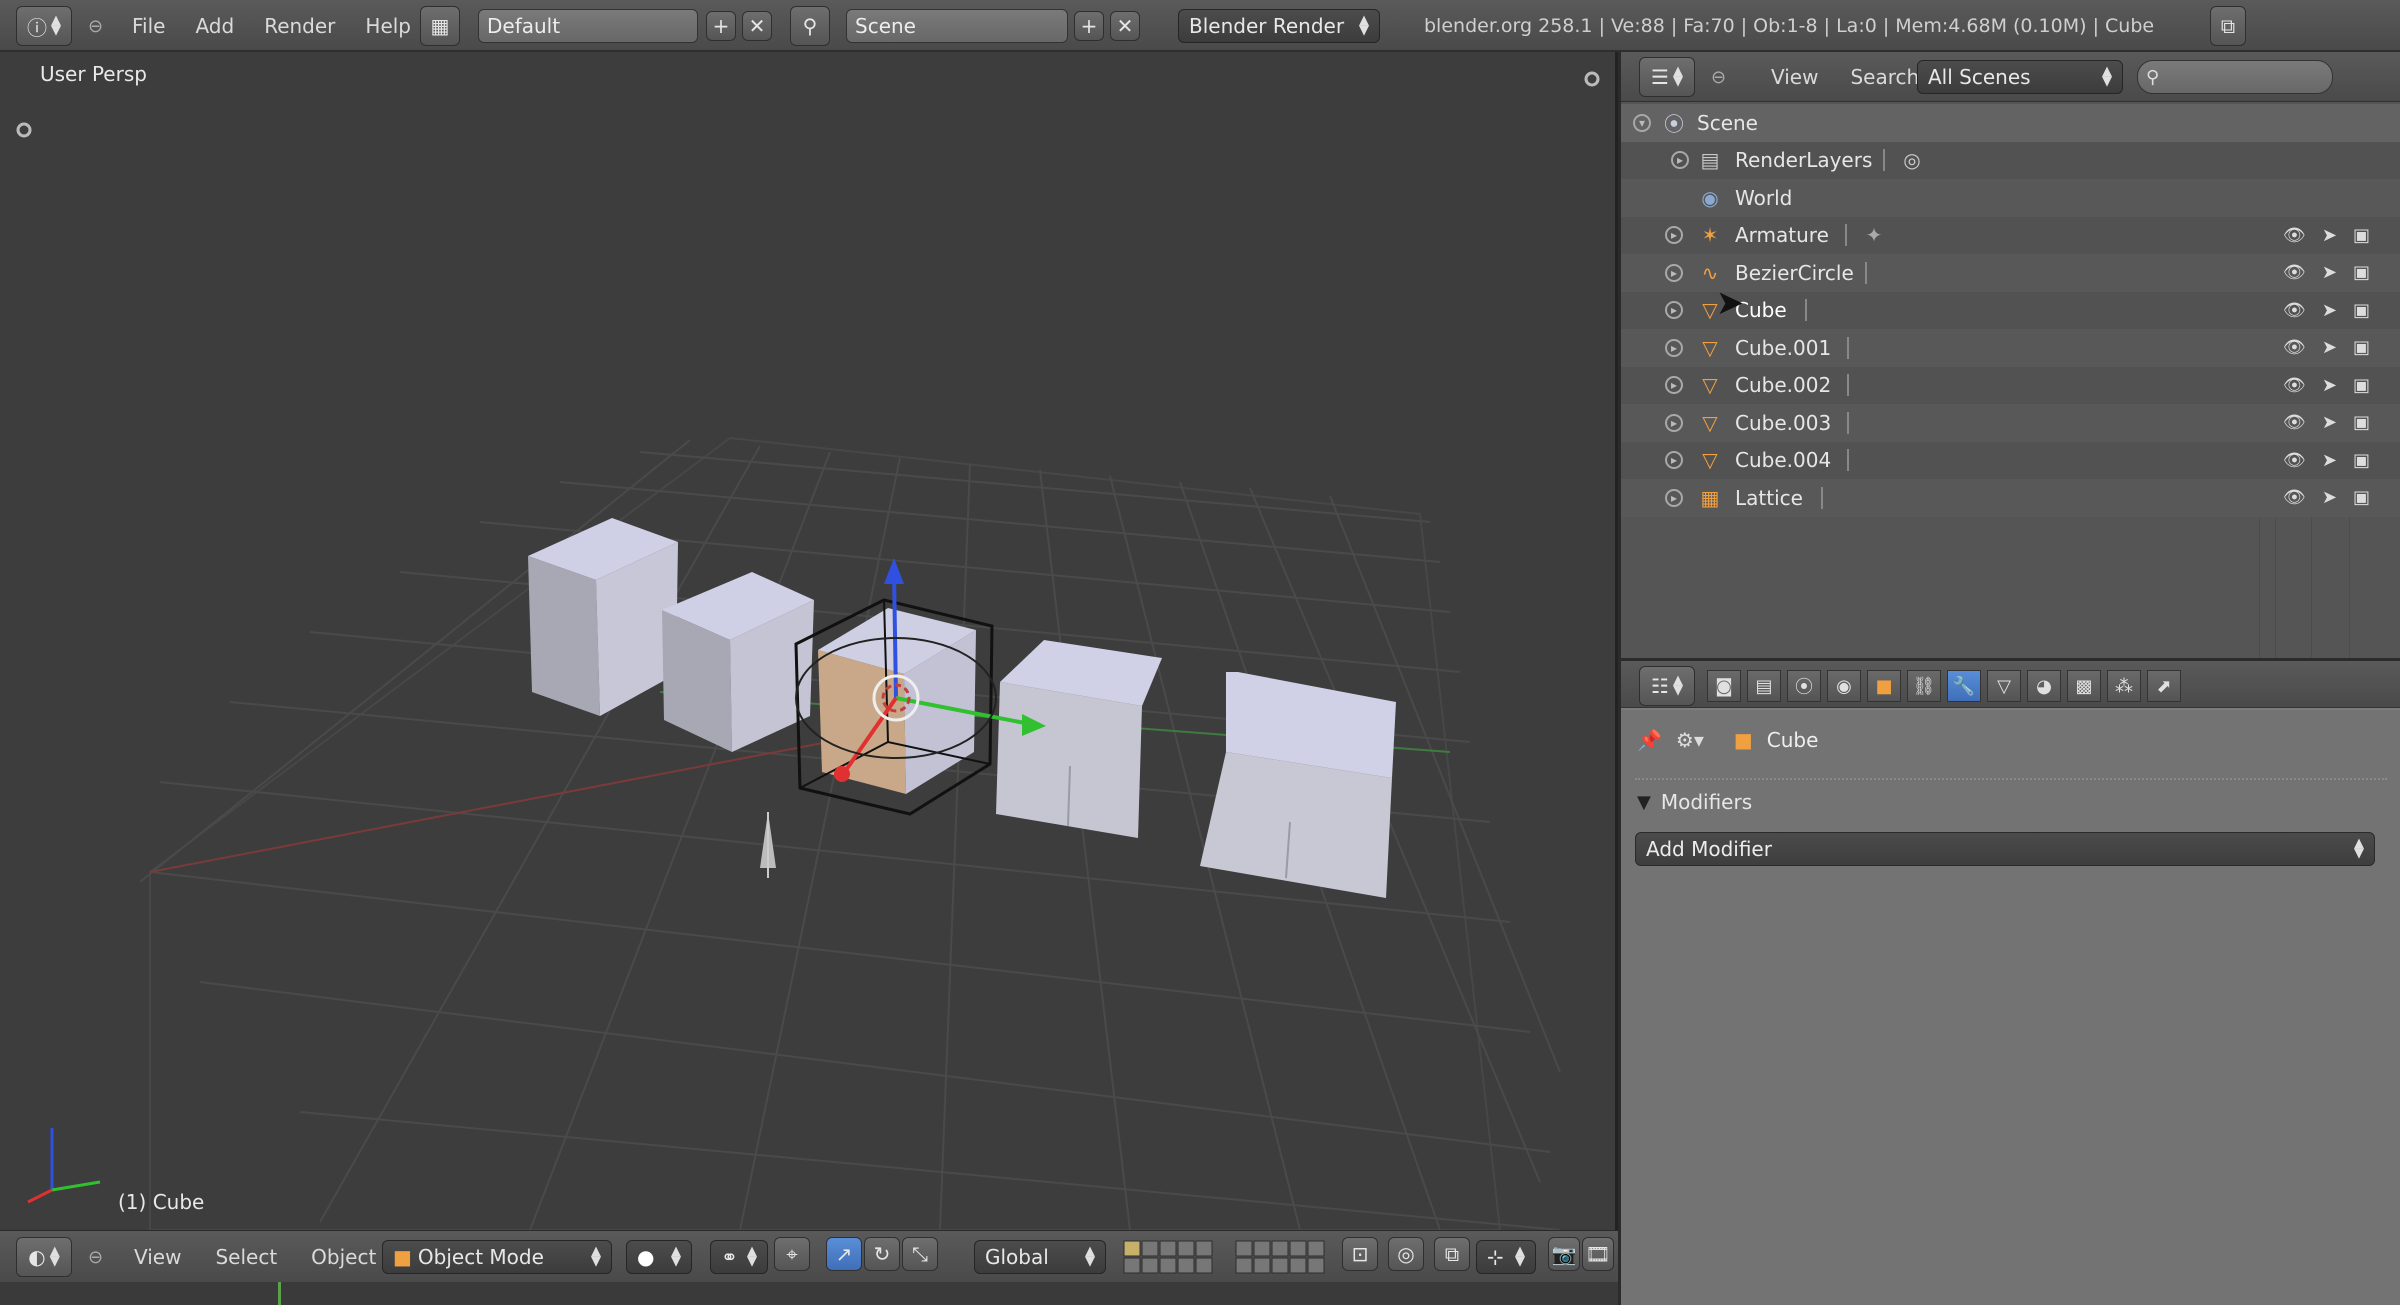 The height and width of the screenshot is (1305, 2400). I want to click on menu-search: Search, so click(1884, 77).